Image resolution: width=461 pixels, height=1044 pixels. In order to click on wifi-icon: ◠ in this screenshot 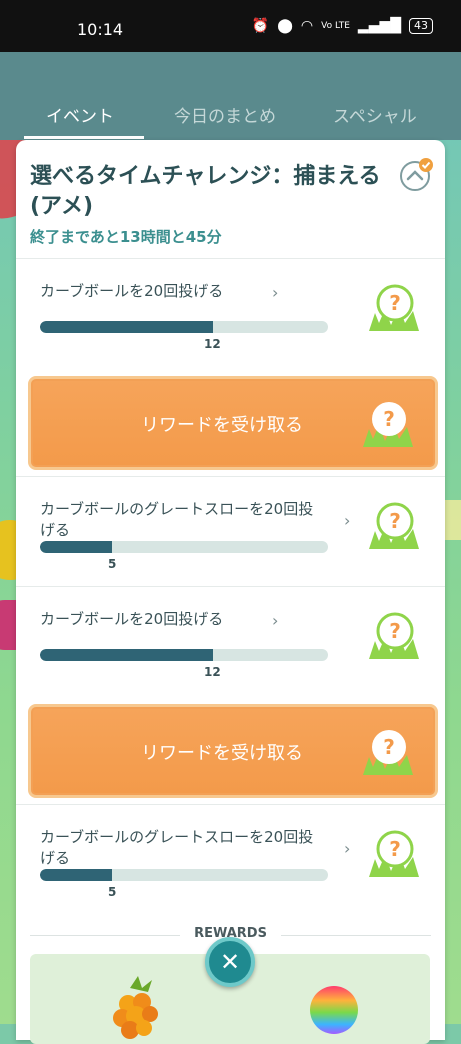, I will do `click(307, 26)`.